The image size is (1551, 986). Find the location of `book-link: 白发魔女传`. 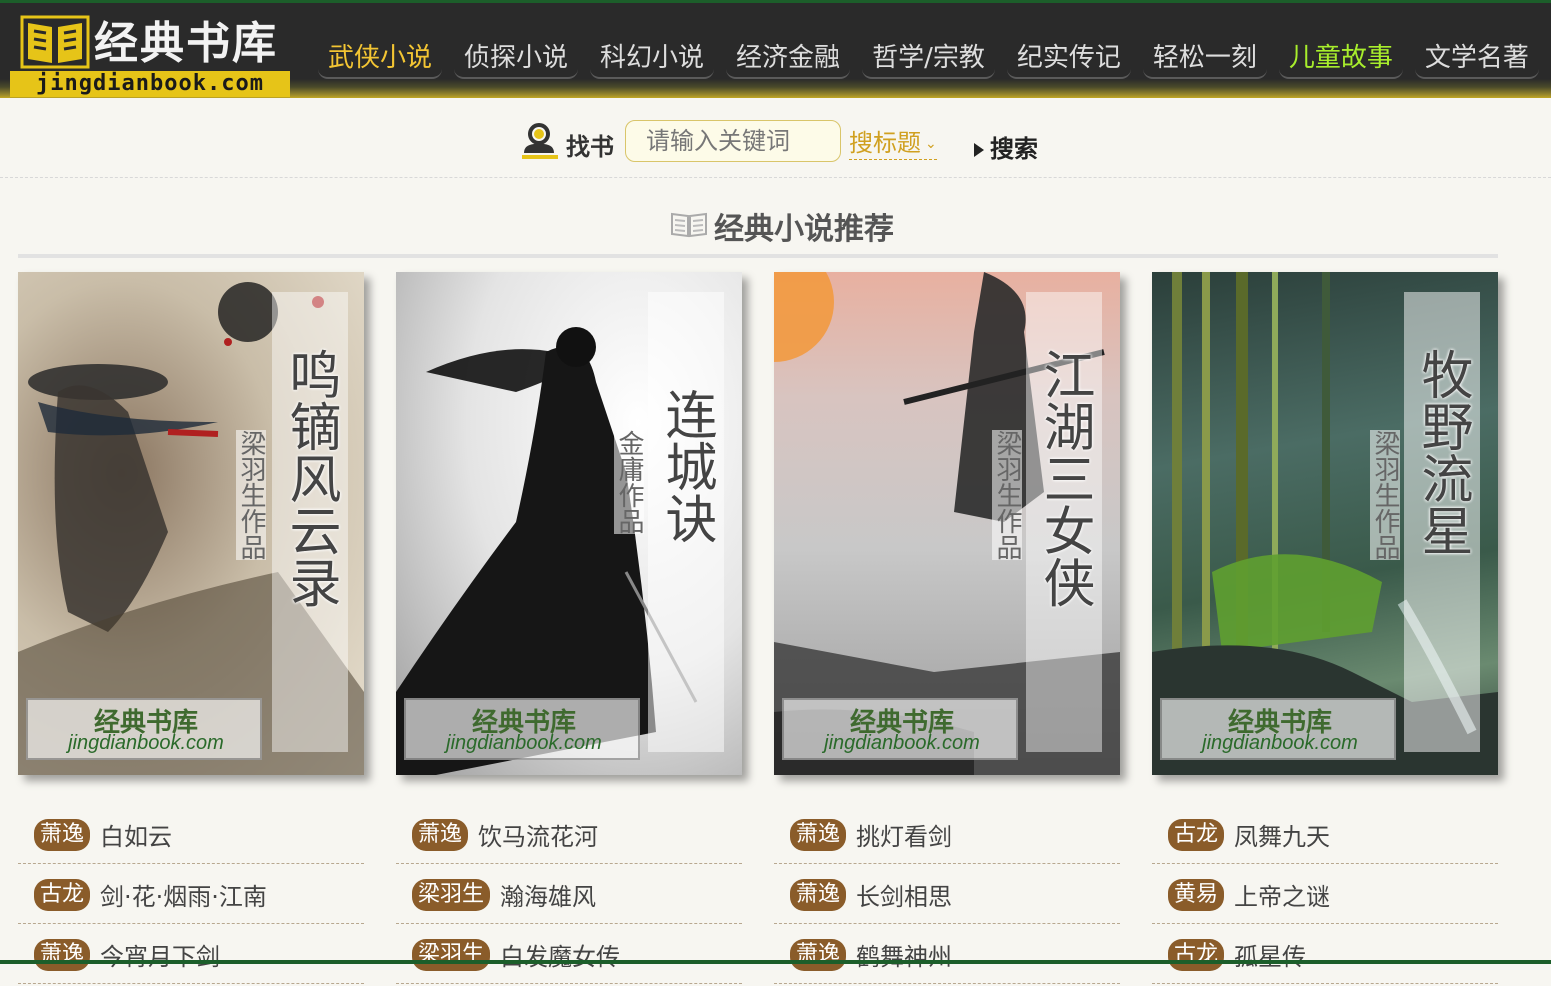

book-link: 白发魔女传 is located at coordinates (560, 954).